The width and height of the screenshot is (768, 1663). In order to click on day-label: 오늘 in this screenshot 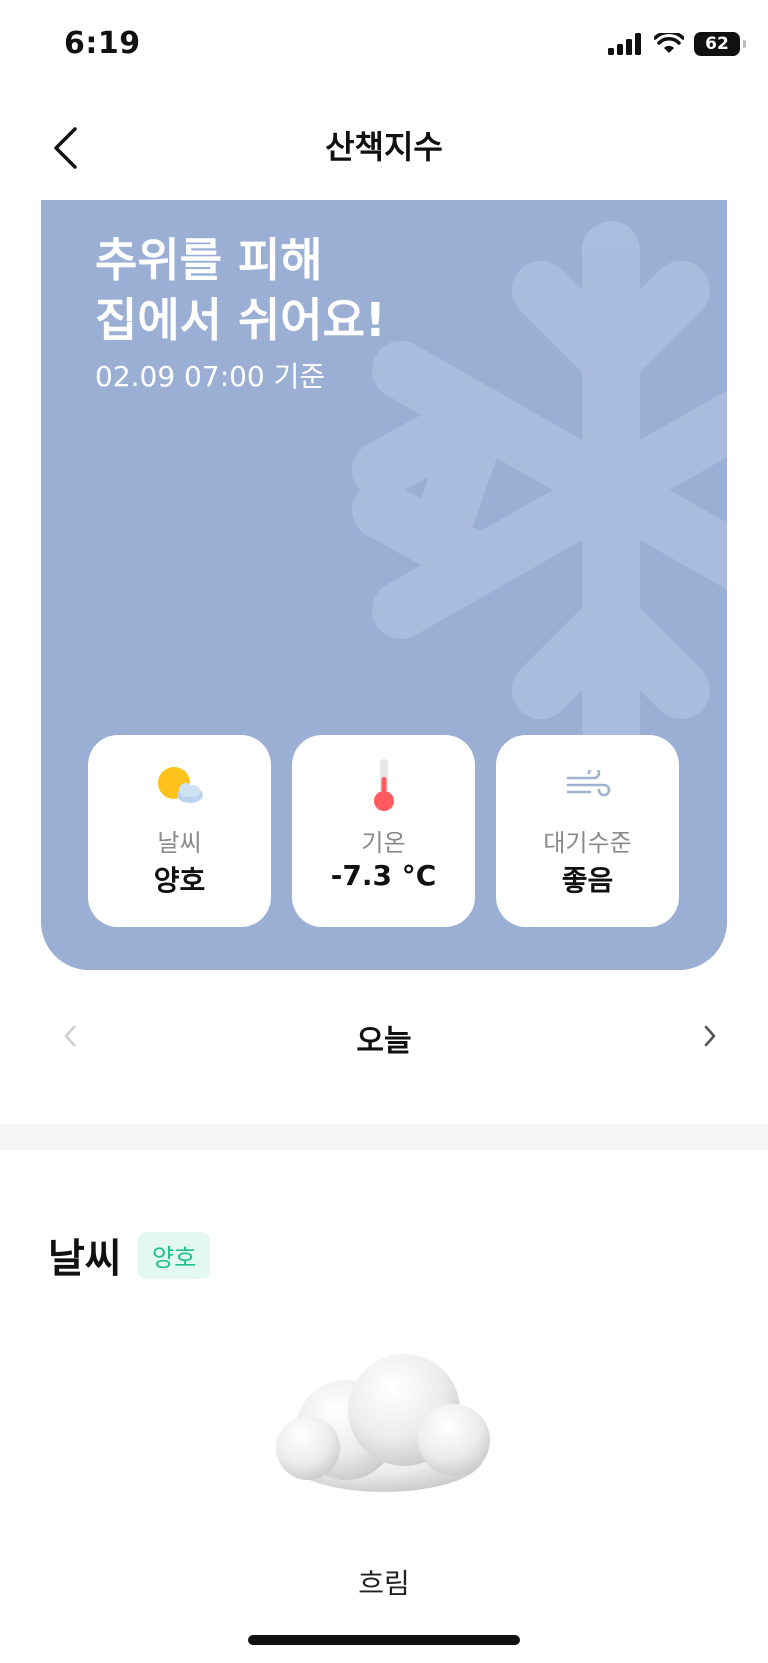, I will do `click(384, 1041)`.